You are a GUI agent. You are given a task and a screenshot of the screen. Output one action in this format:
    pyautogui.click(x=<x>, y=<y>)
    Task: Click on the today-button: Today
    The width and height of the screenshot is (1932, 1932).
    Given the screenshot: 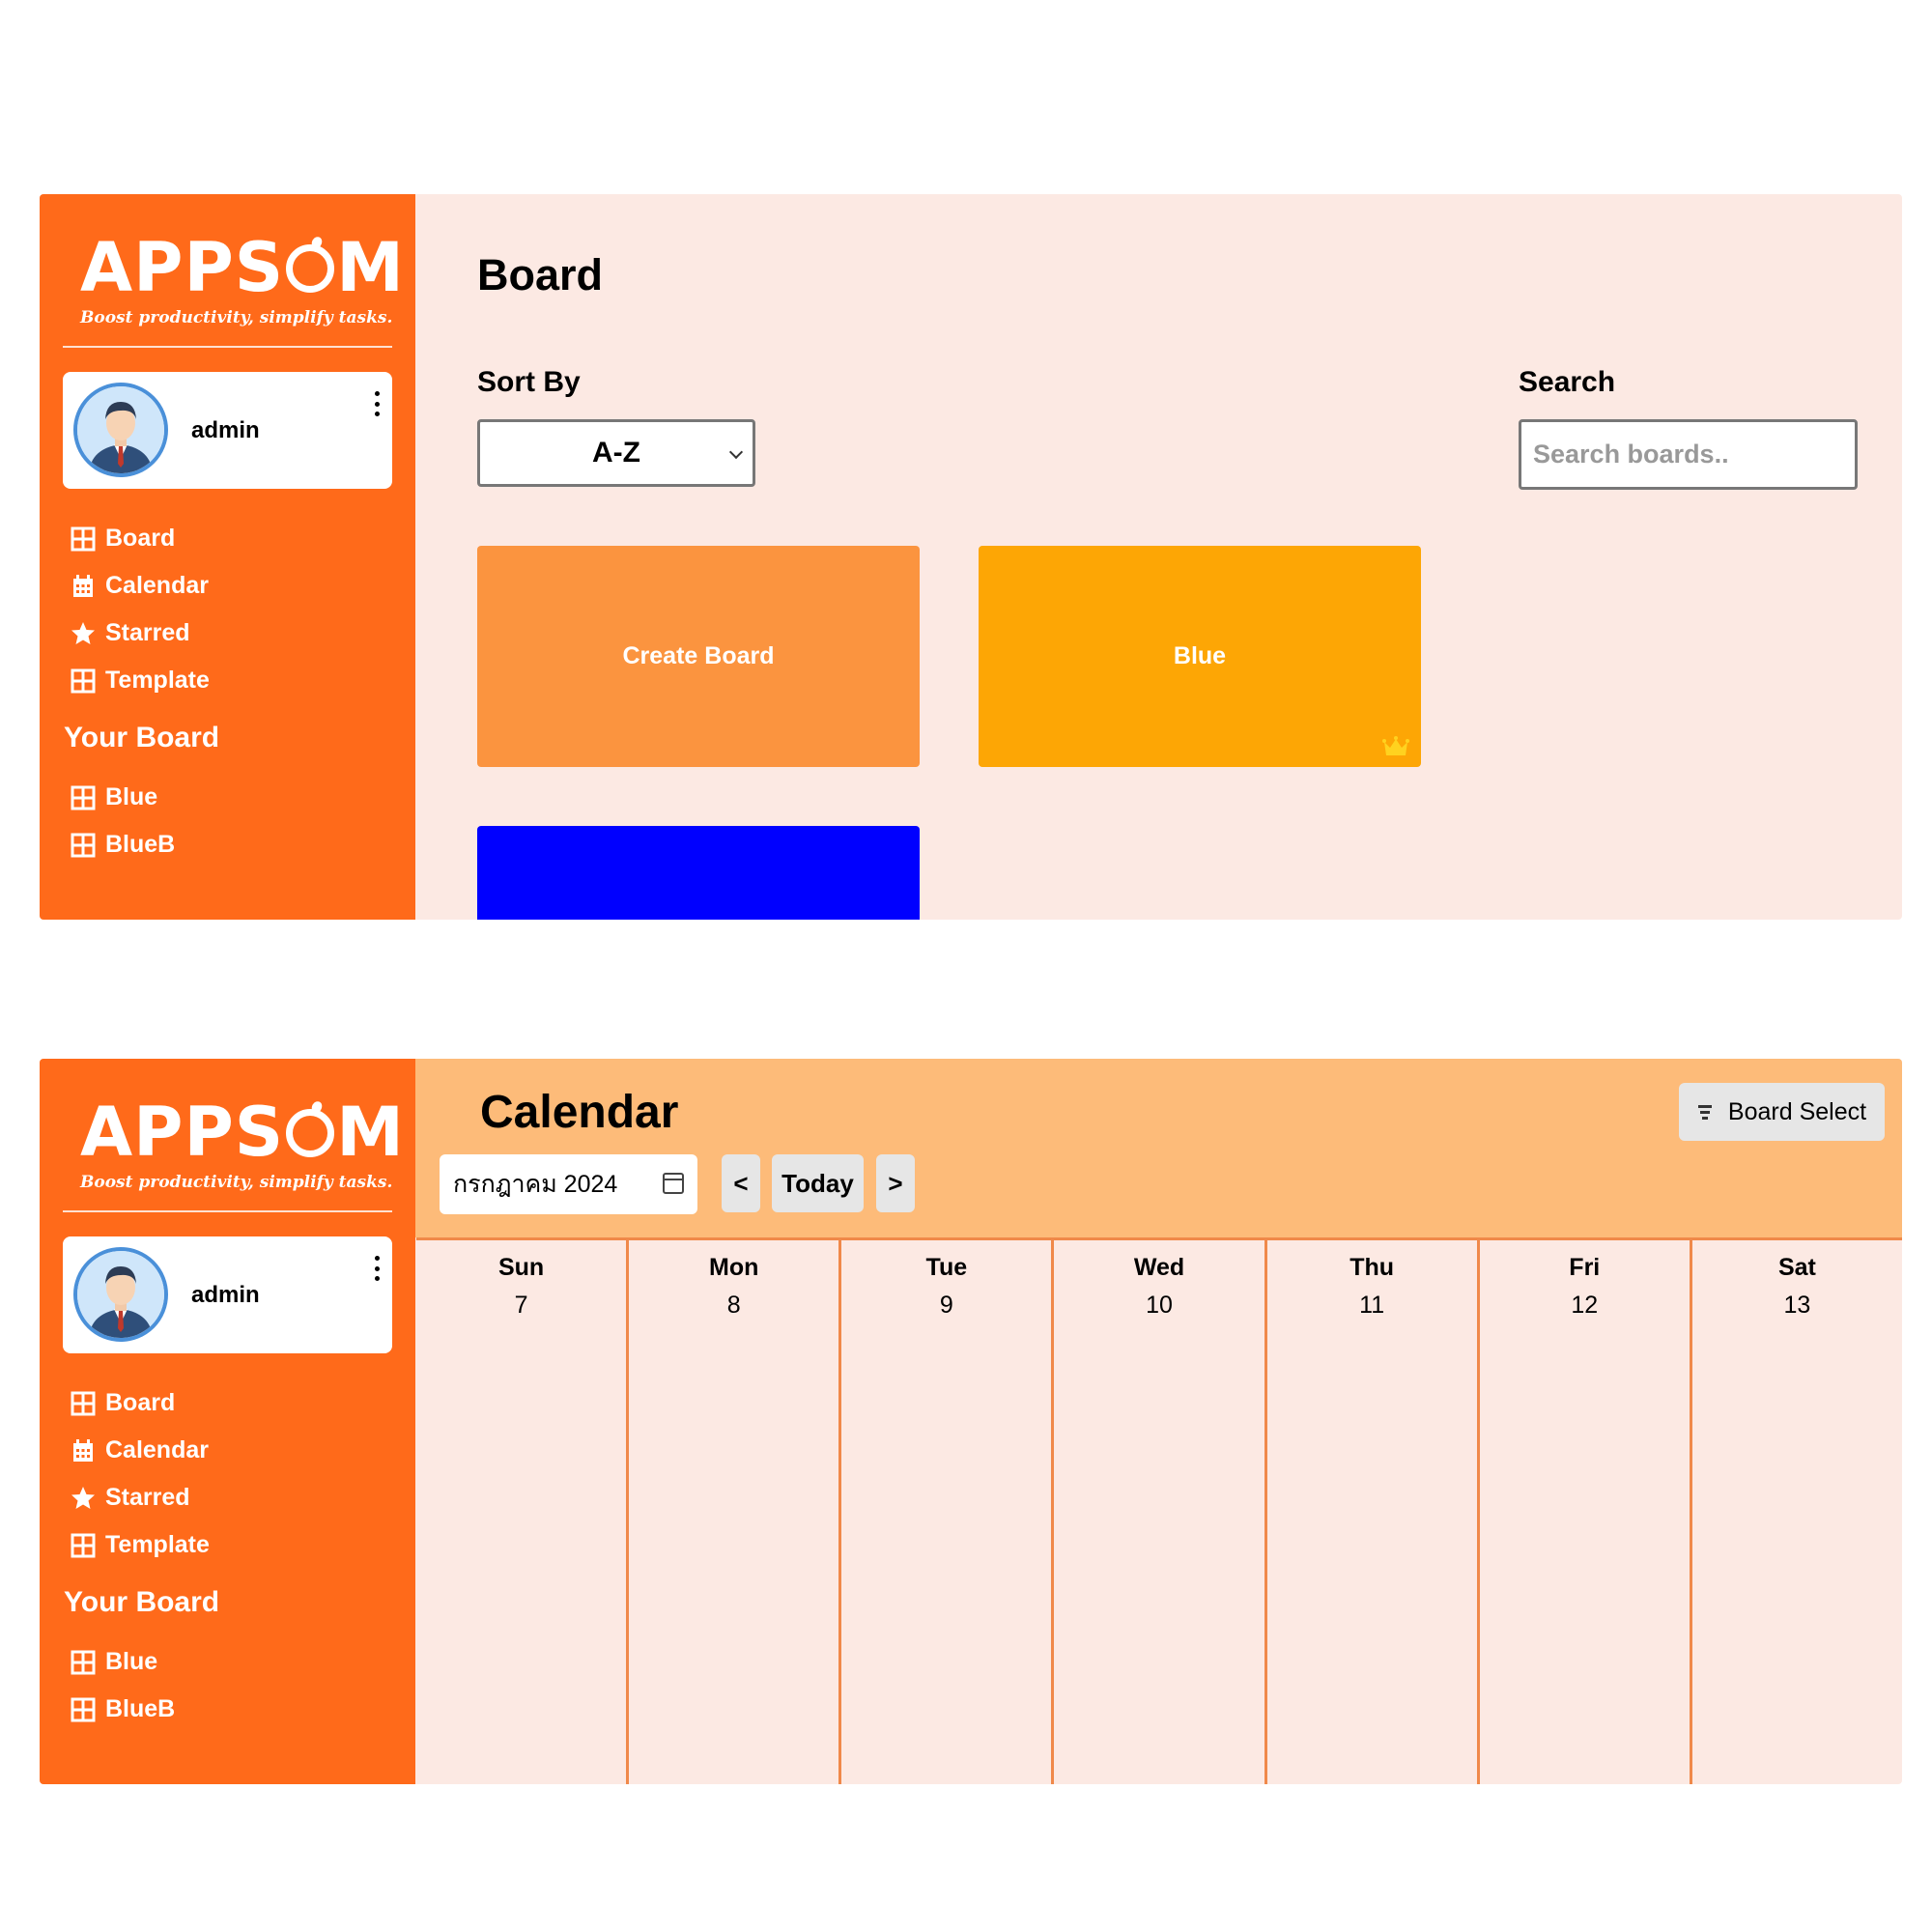 What is the action you would take?
    pyautogui.click(x=818, y=1183)
    